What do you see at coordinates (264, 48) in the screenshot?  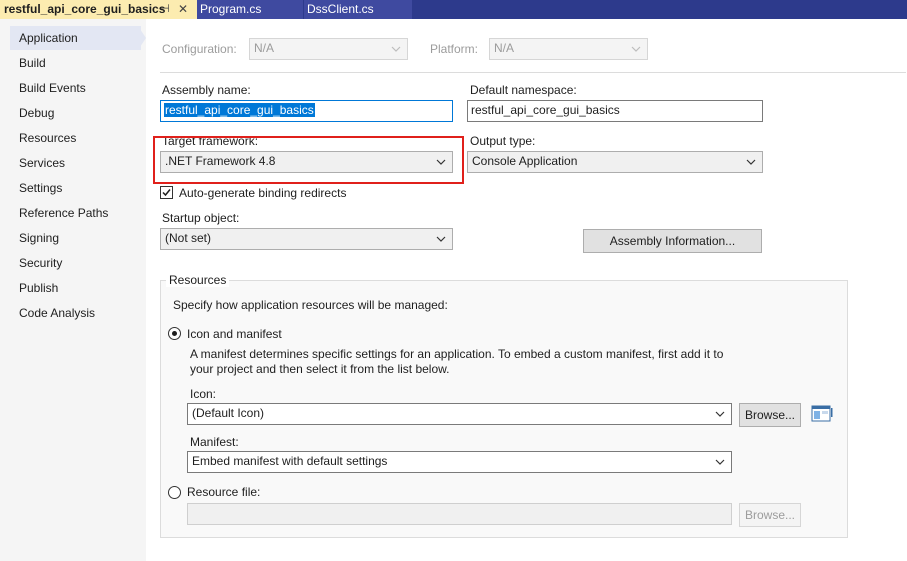 I see `configuration-value: N/A` at bounding box center [264, 48].